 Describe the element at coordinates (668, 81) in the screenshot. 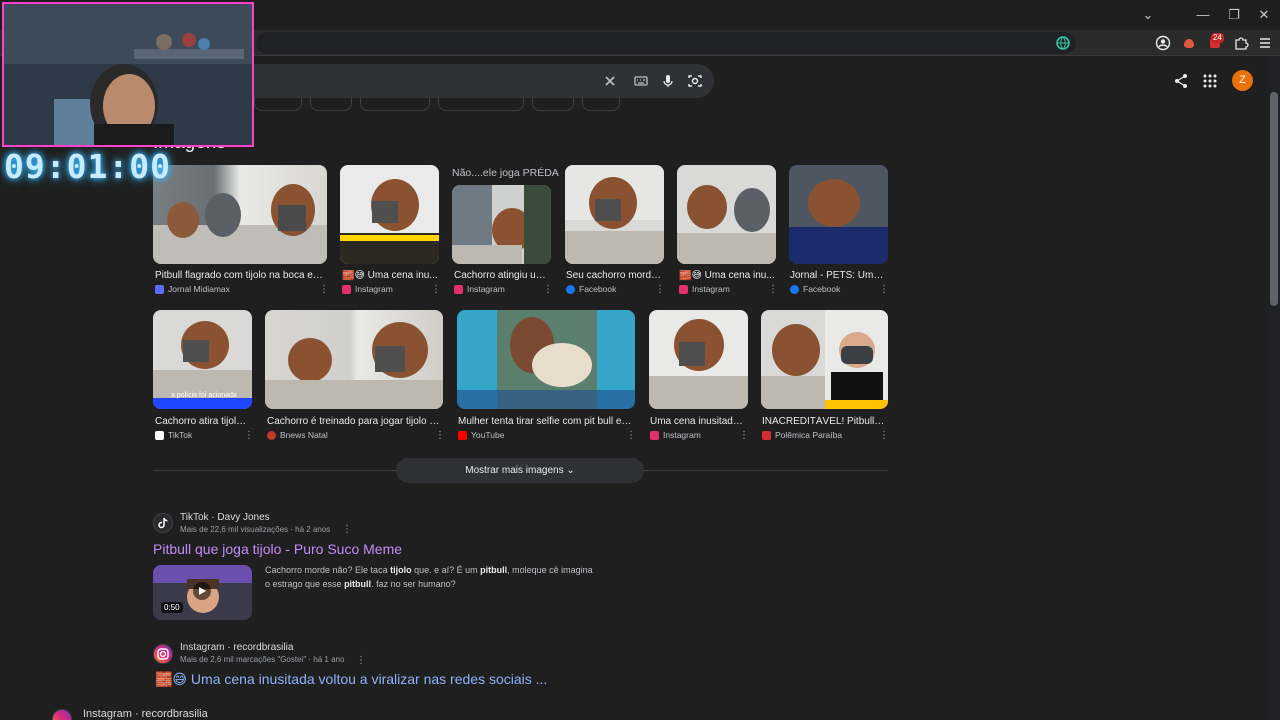

I see `mic-icon` at that location.